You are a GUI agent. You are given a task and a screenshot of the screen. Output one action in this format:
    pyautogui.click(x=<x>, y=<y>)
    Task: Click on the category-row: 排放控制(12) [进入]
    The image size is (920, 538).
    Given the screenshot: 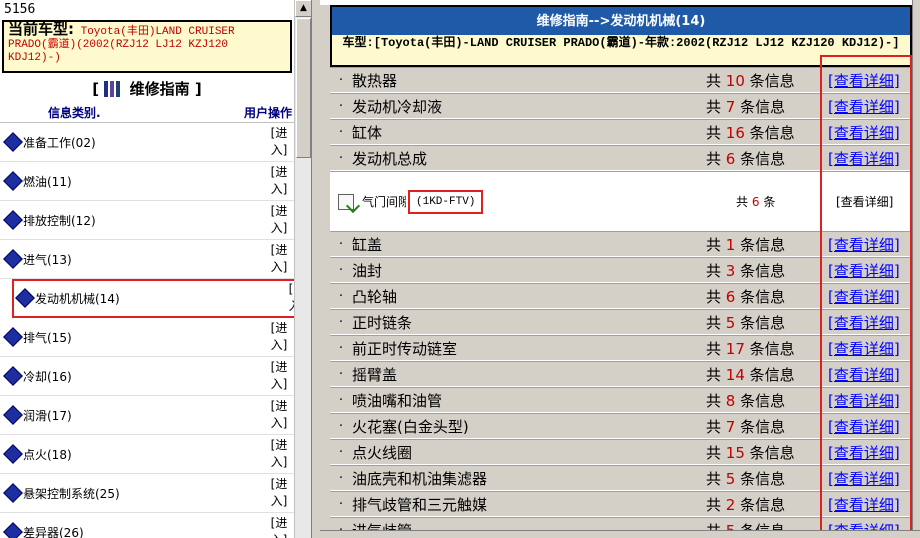 What is the action you would take?
    pyautogui.click(x=147, y=220)
    